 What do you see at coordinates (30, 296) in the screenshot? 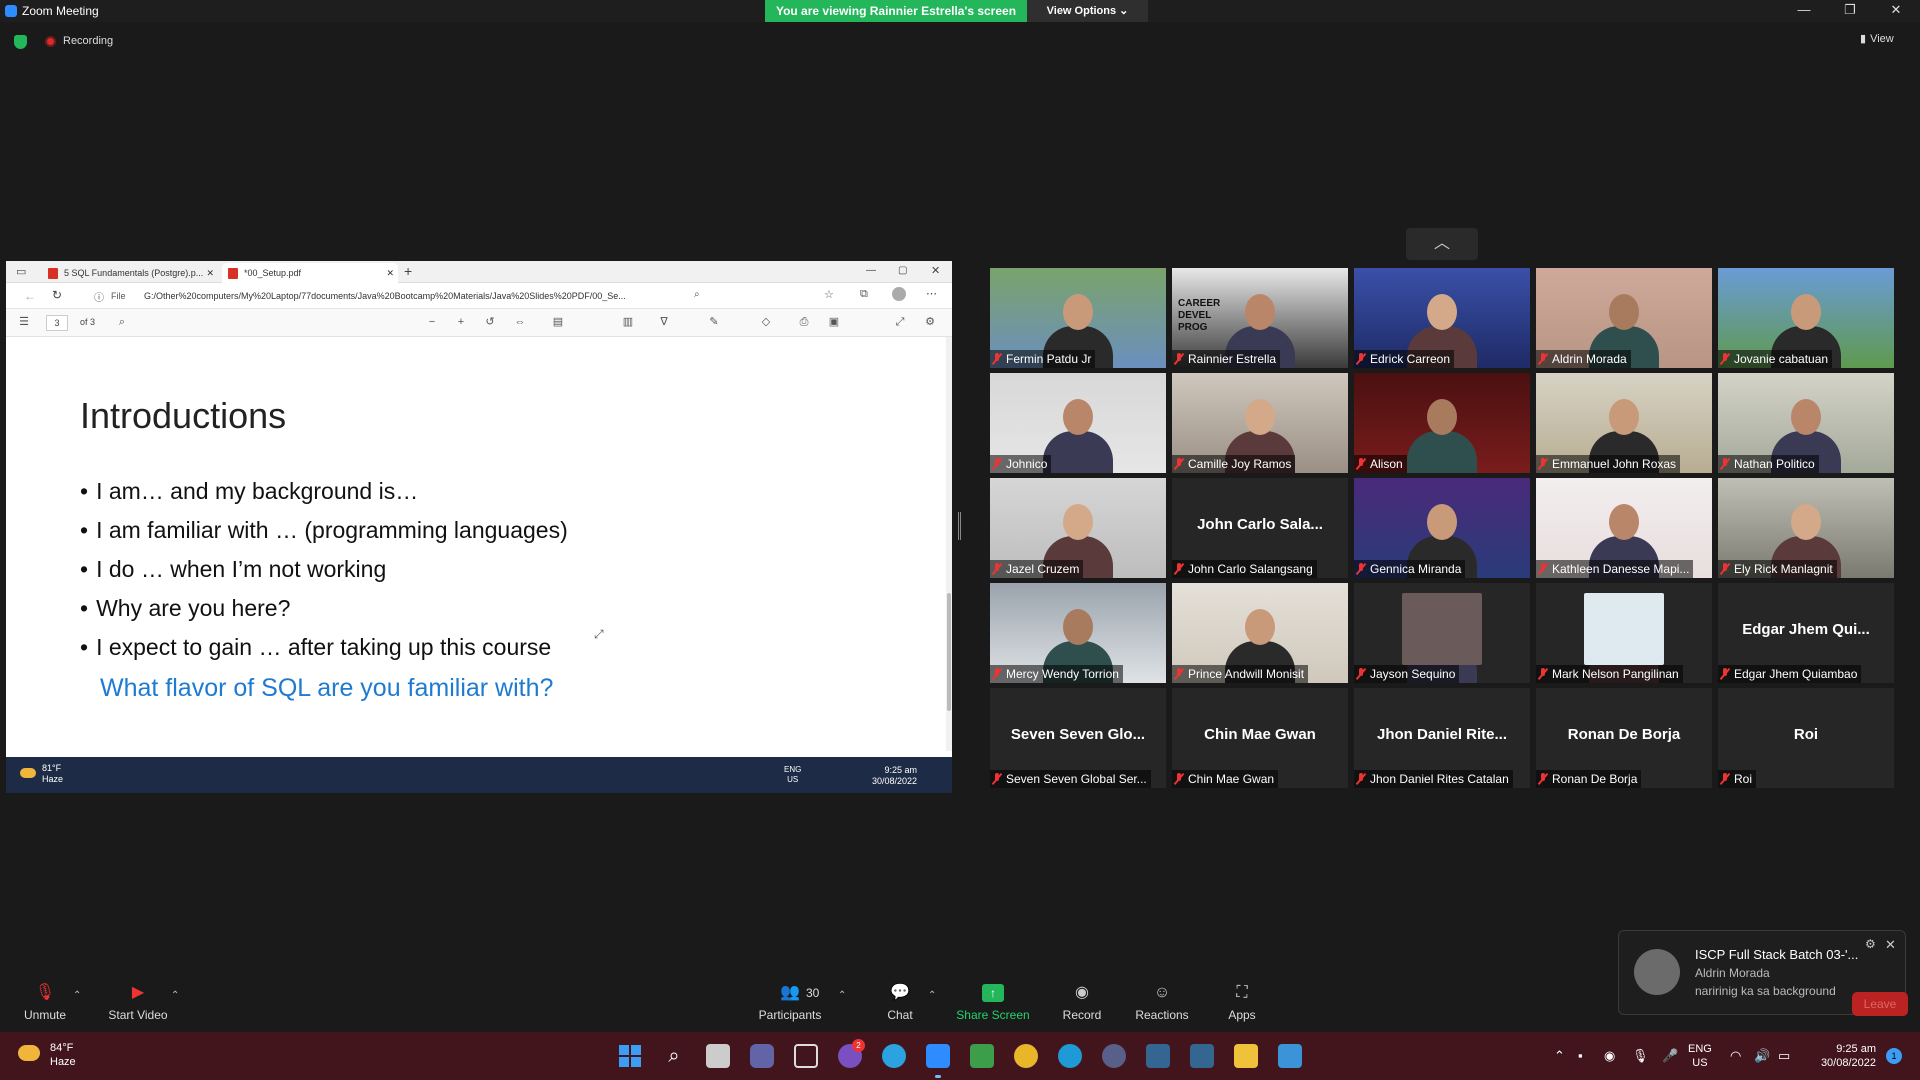
I see `back-icon: ←` at bounding box center [30, 296].